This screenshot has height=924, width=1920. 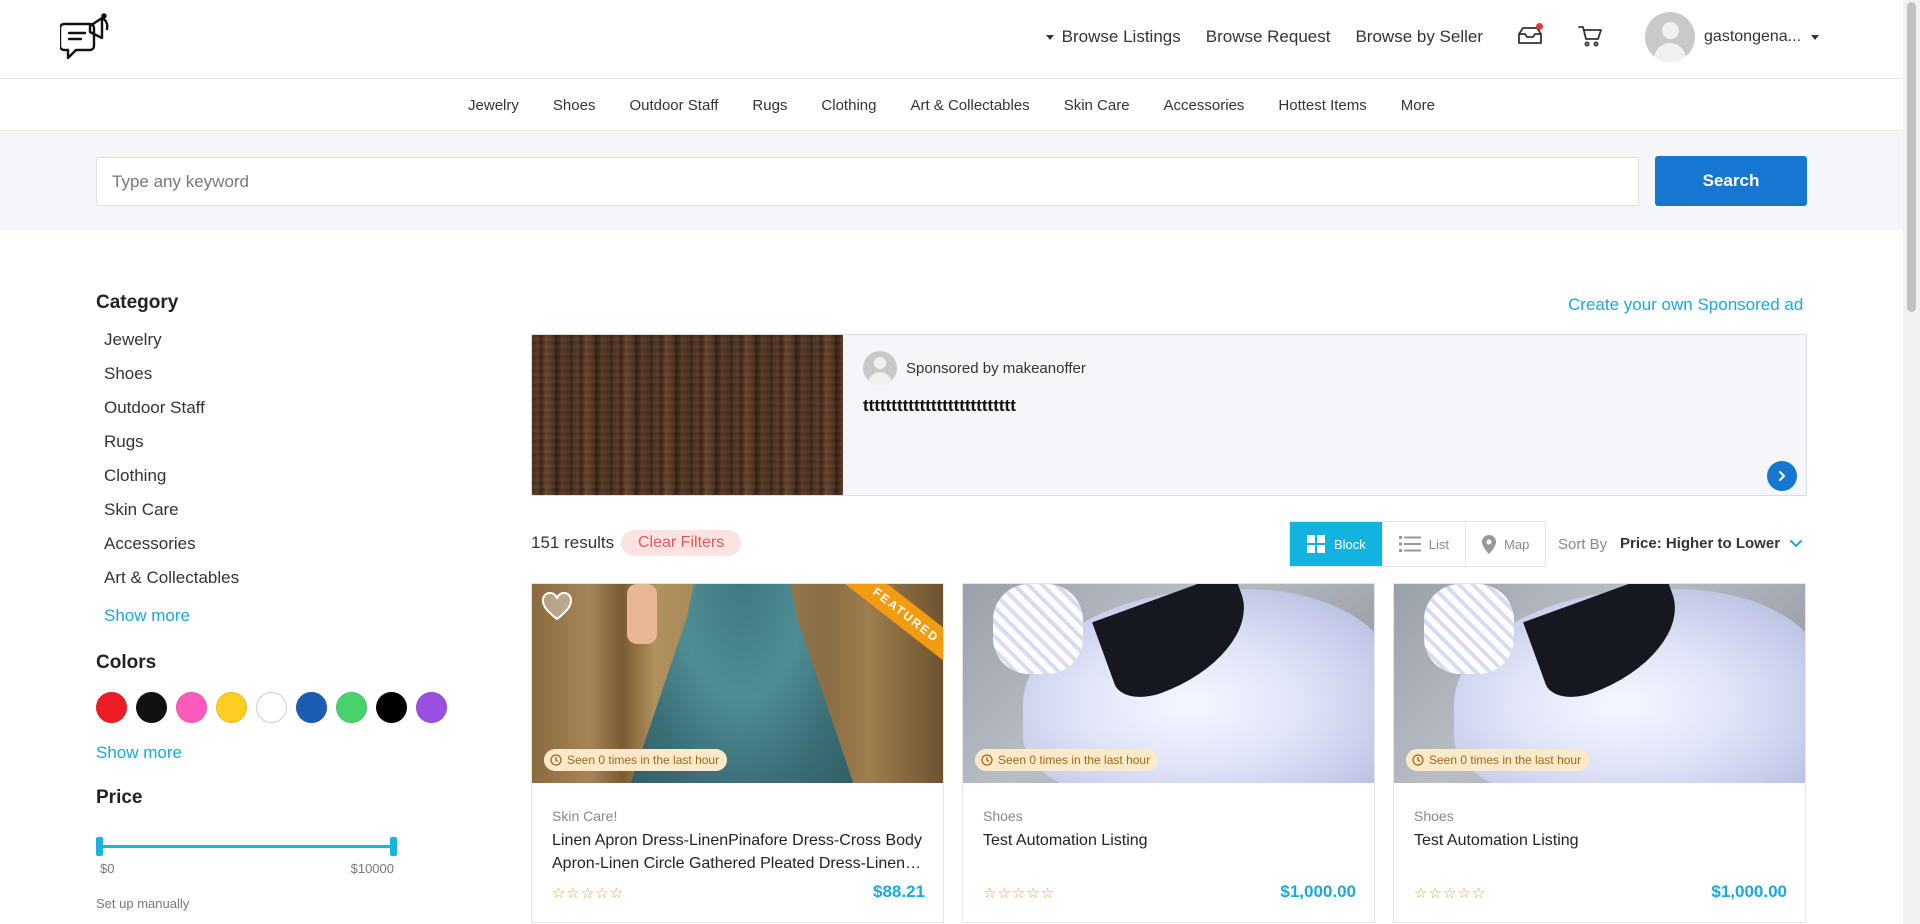 I want to click on price-heading: Price, so click(x=119, y=797).